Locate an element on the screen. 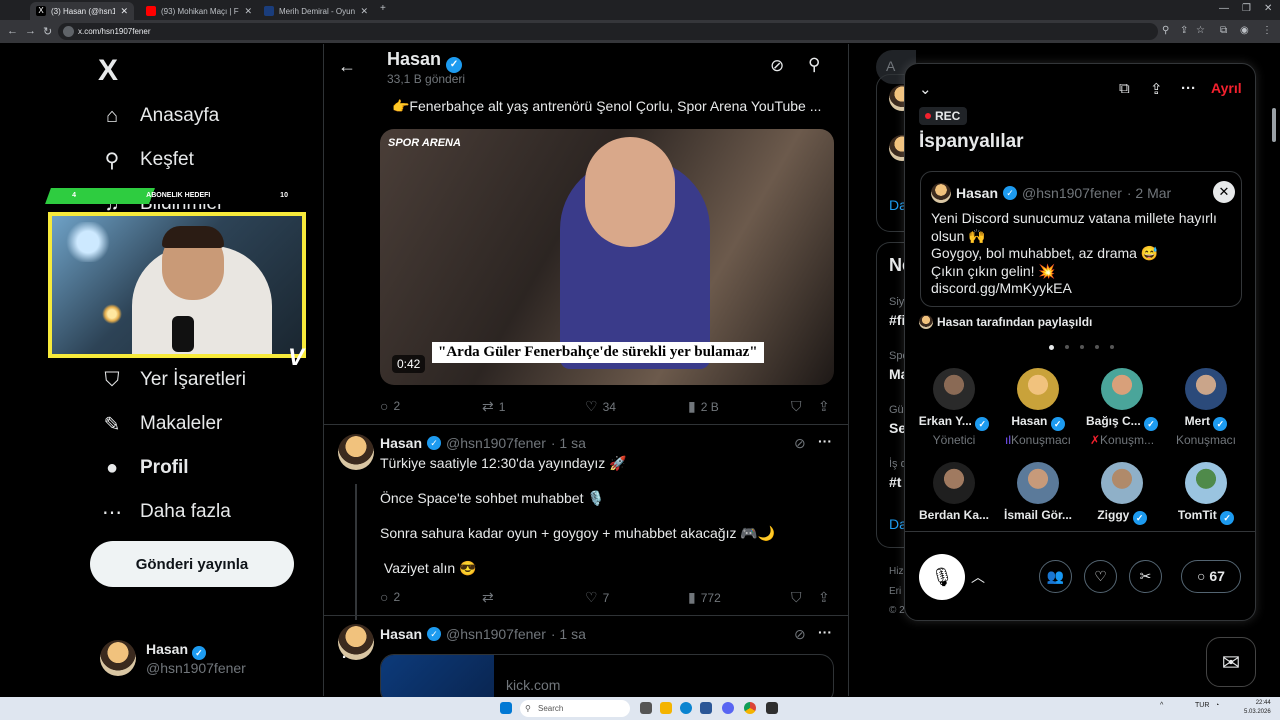 The height and width of the screenshot is (720, 1280). sidebar-item-articles: ✎ Makaleler is located at coordinates (161, 424).